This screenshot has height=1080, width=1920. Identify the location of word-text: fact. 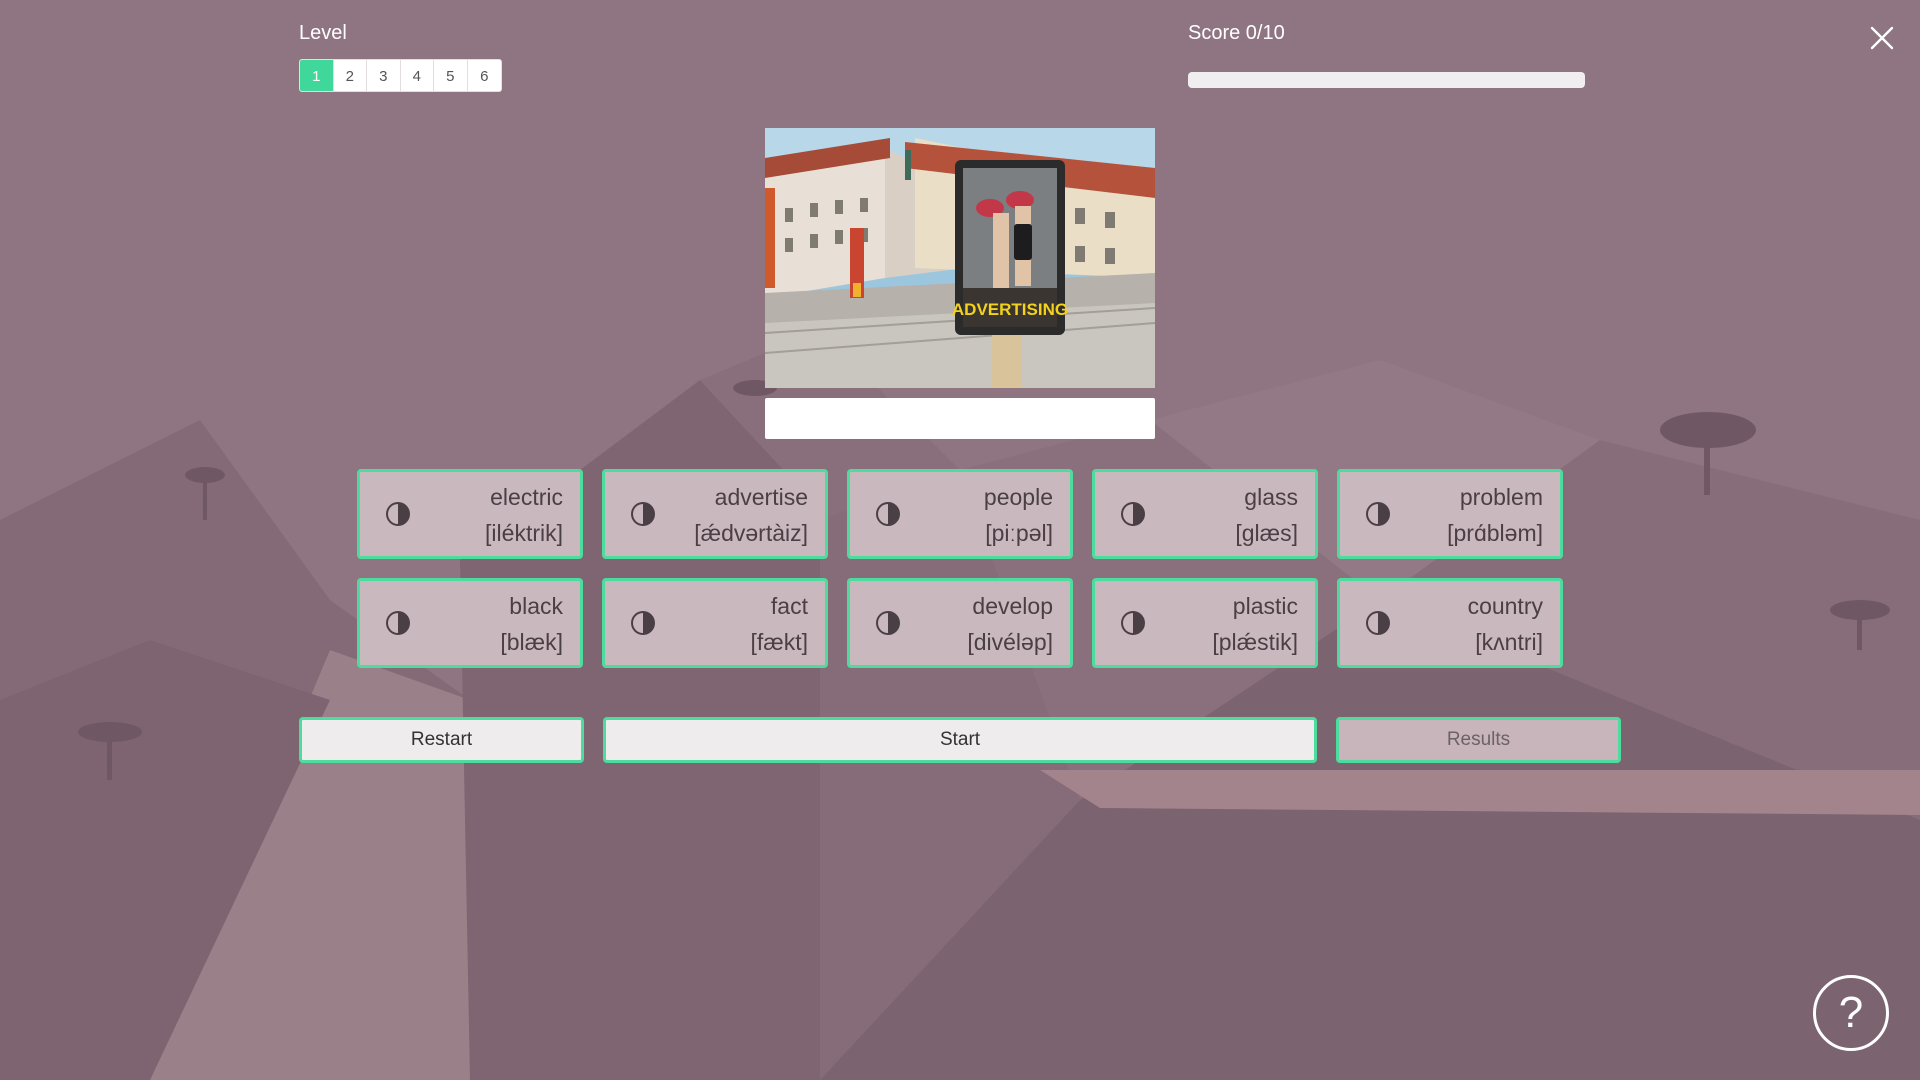
(789, 606).